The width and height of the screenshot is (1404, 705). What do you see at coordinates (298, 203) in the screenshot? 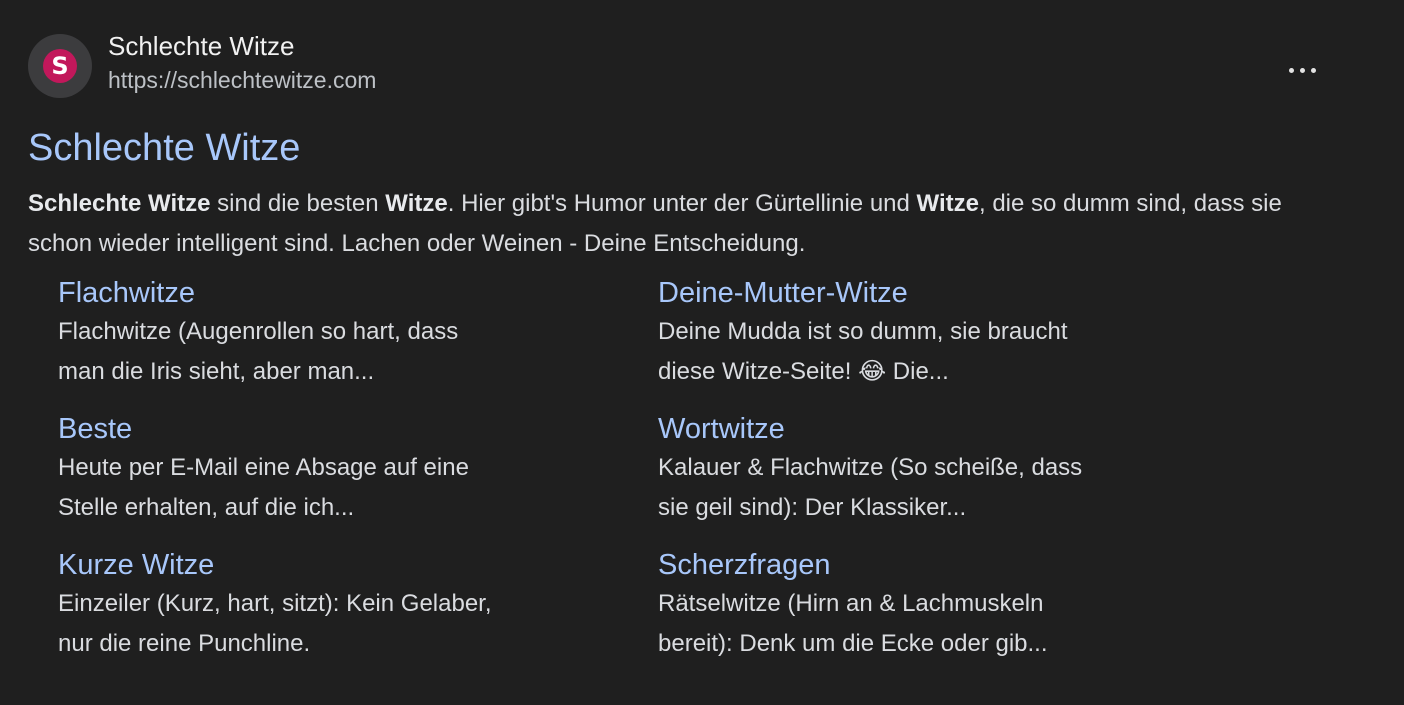
I see `snippet-text: sind die besten` at bounding box center [298, 203].